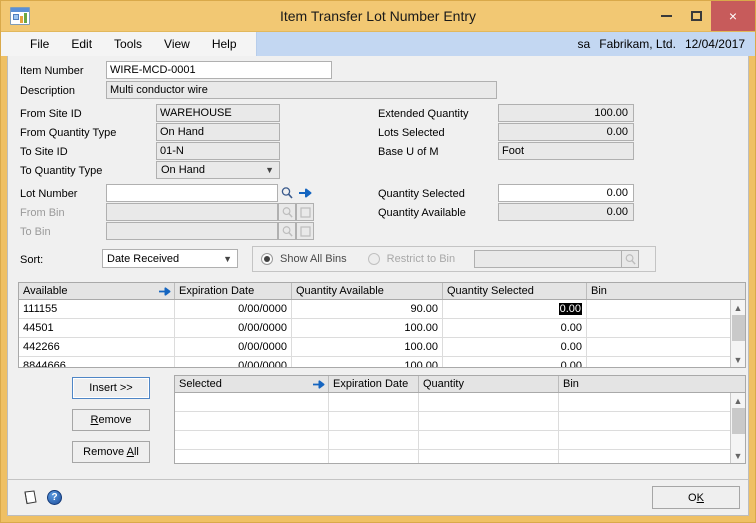 This screenshot has height=523, width=756. Describe the element at coordinates (733, 16) in the screenshot. I see `close-button: ×` at that location.